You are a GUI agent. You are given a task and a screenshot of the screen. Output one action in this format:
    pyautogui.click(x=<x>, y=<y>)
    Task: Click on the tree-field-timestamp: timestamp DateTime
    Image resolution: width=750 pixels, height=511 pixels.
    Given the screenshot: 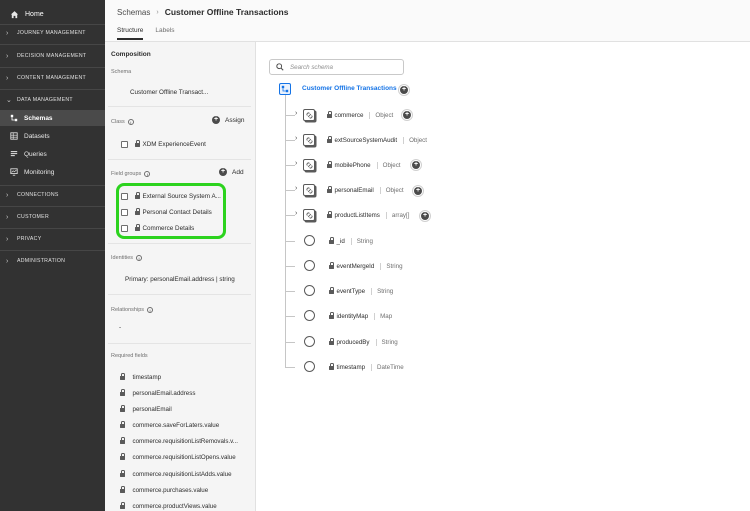 What is the action you would take?
    pyautogui.click(x=366, y=367)
    